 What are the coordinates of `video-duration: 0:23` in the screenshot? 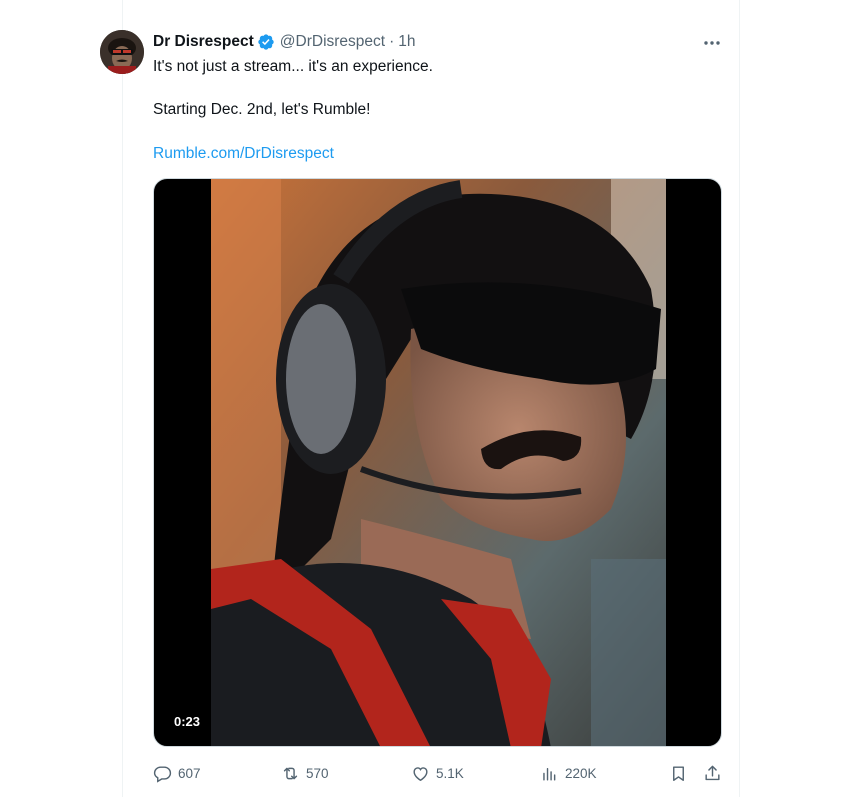 It's located at (187, 721).